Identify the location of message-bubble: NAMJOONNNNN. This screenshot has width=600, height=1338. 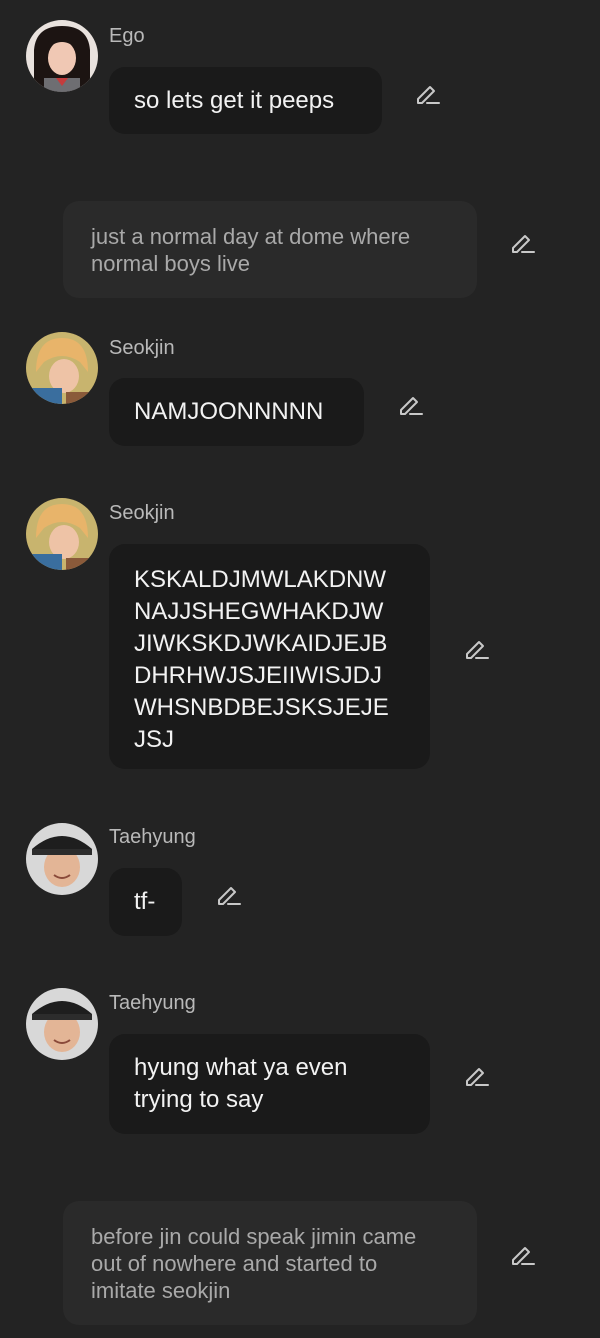
(236, 412).